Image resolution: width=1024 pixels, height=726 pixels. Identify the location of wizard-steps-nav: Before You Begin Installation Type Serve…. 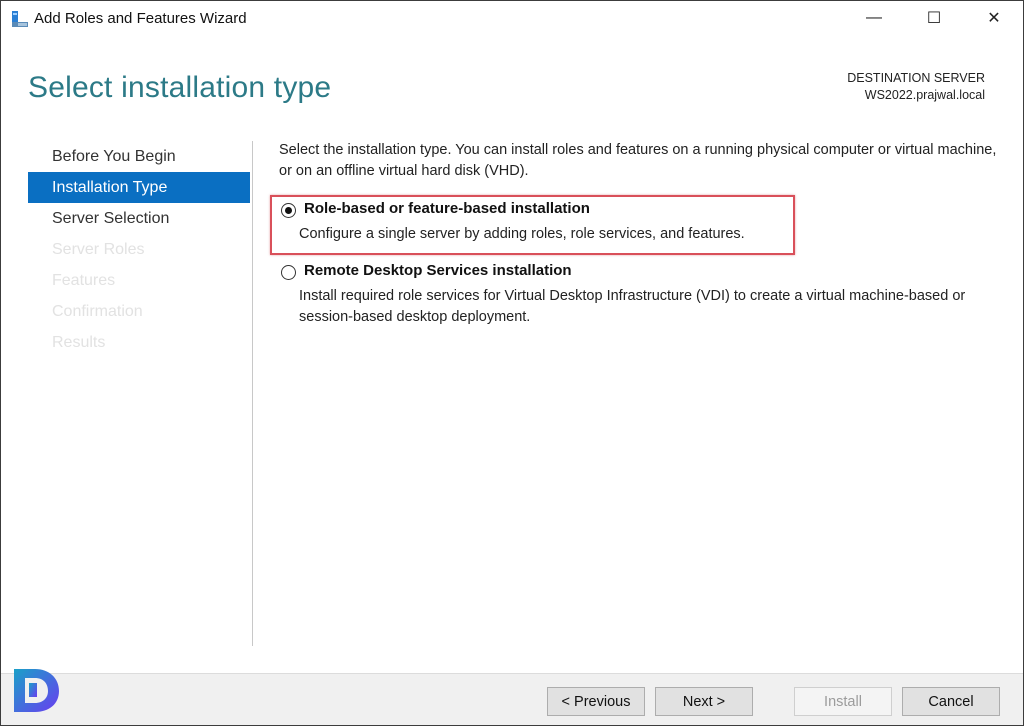
(139, 249).